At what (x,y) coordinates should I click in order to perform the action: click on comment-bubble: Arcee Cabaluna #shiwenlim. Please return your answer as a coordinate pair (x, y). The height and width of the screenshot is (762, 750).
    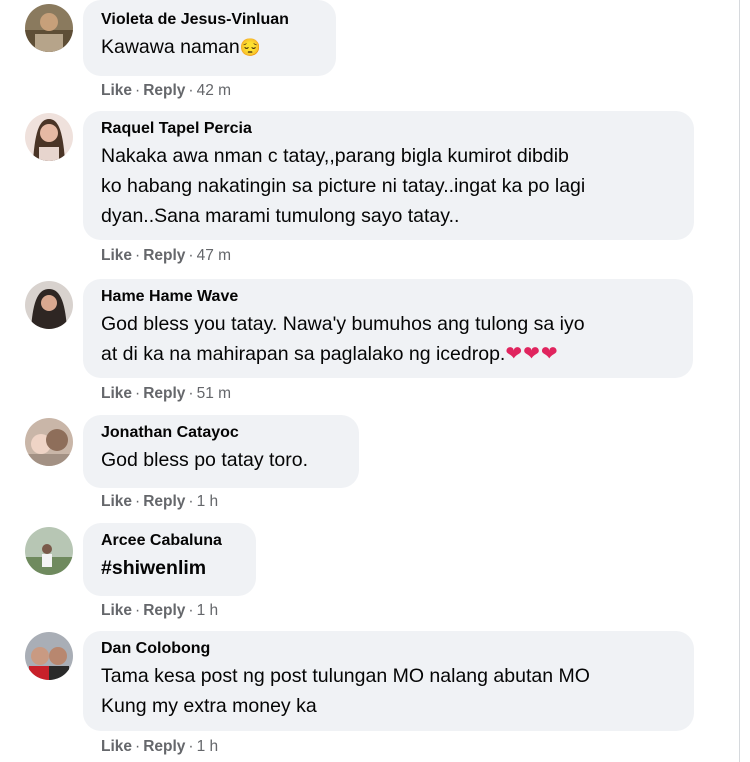
    Looking at the image, I should click on (169, 559).